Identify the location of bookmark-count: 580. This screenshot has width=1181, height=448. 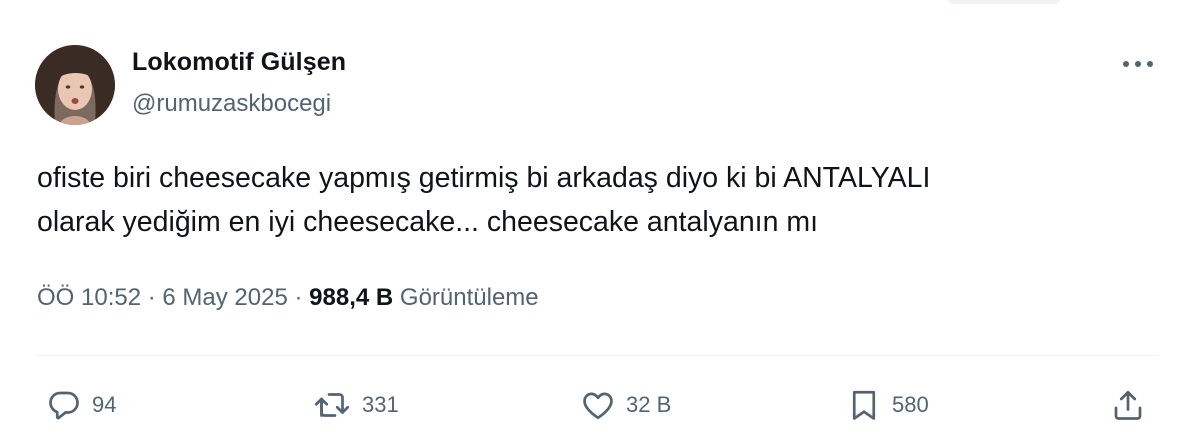
(910, 404).